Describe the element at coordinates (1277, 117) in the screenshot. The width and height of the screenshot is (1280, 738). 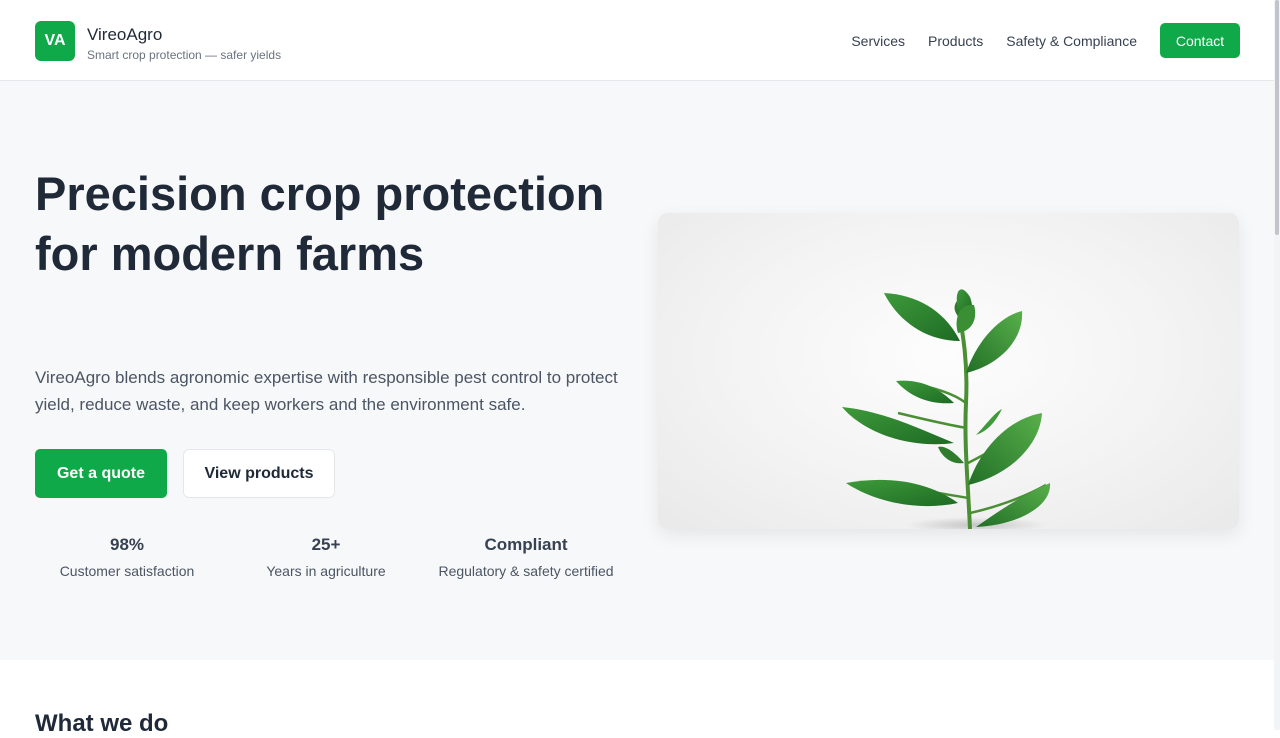
I see `scrollbar-thumb` at that location.